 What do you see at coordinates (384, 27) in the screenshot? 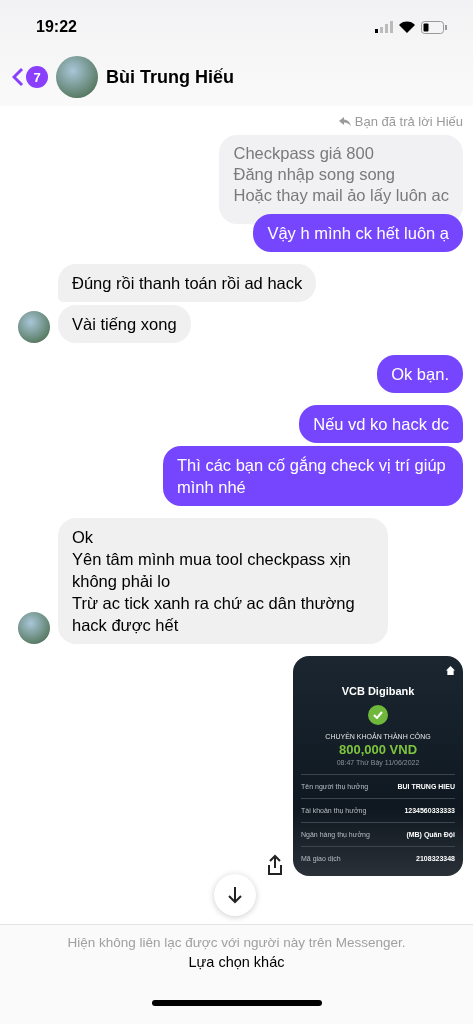
I see `signal-icon` at bounding box center [384, 27].